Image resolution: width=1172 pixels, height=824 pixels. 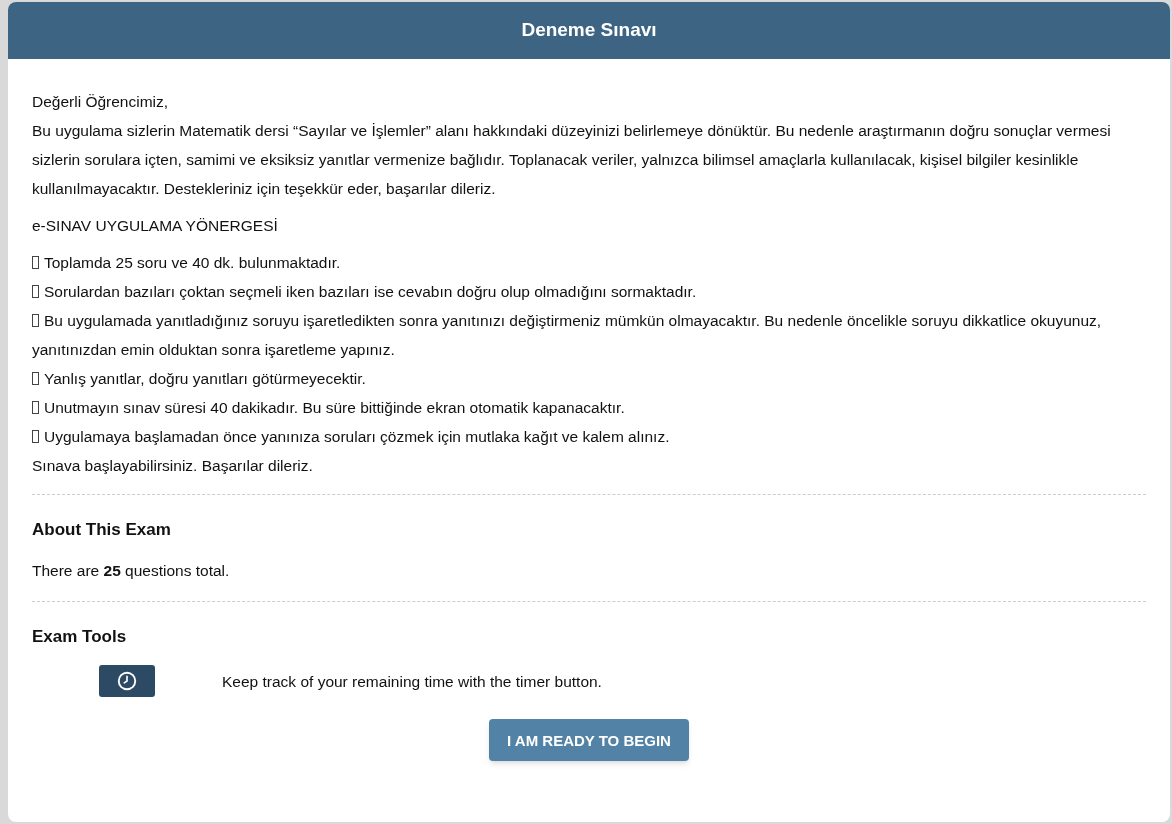 What do you see at coordinates (589, 407) in the screenshot?
I see `instruction-item: Unutmayın sınav süresi 40 dakikadır. Bu süre bittiğinde ekran otomatik kapanacaktır.` at bounding box center [589, 407].